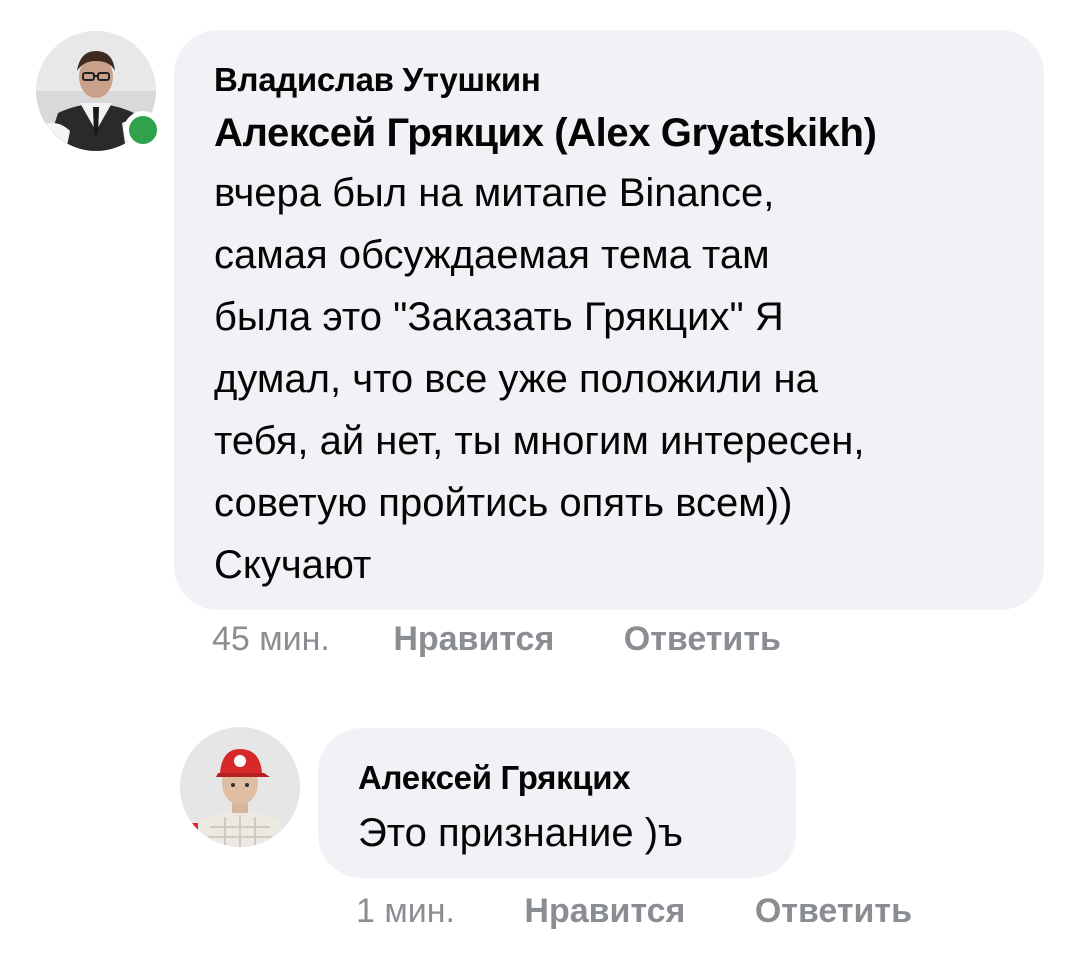 Image resolution: width=1080 pixels, height=971 pixels. What do you see at coordinates (492, 255) in the screenshot?
I see `comment-text-line: самая обсуждаемая тема там` at bounding box center [492, 255].